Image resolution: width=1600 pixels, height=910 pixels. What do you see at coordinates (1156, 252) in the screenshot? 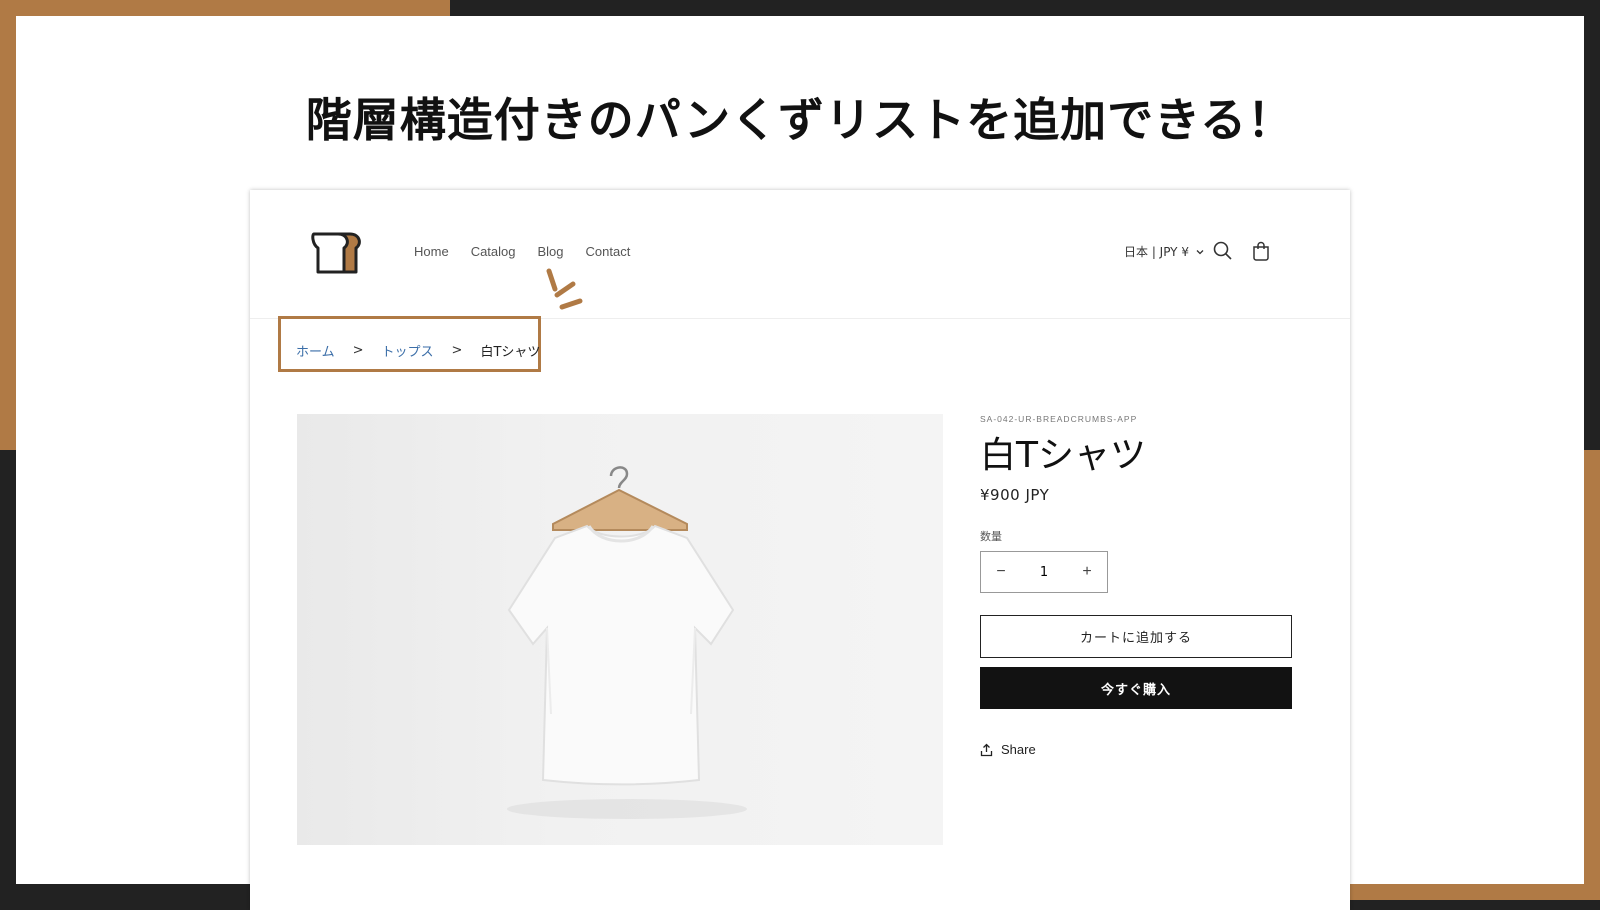
I see `locale-label: 日本 | JPY ¥` at bounding box center [1156, 252].